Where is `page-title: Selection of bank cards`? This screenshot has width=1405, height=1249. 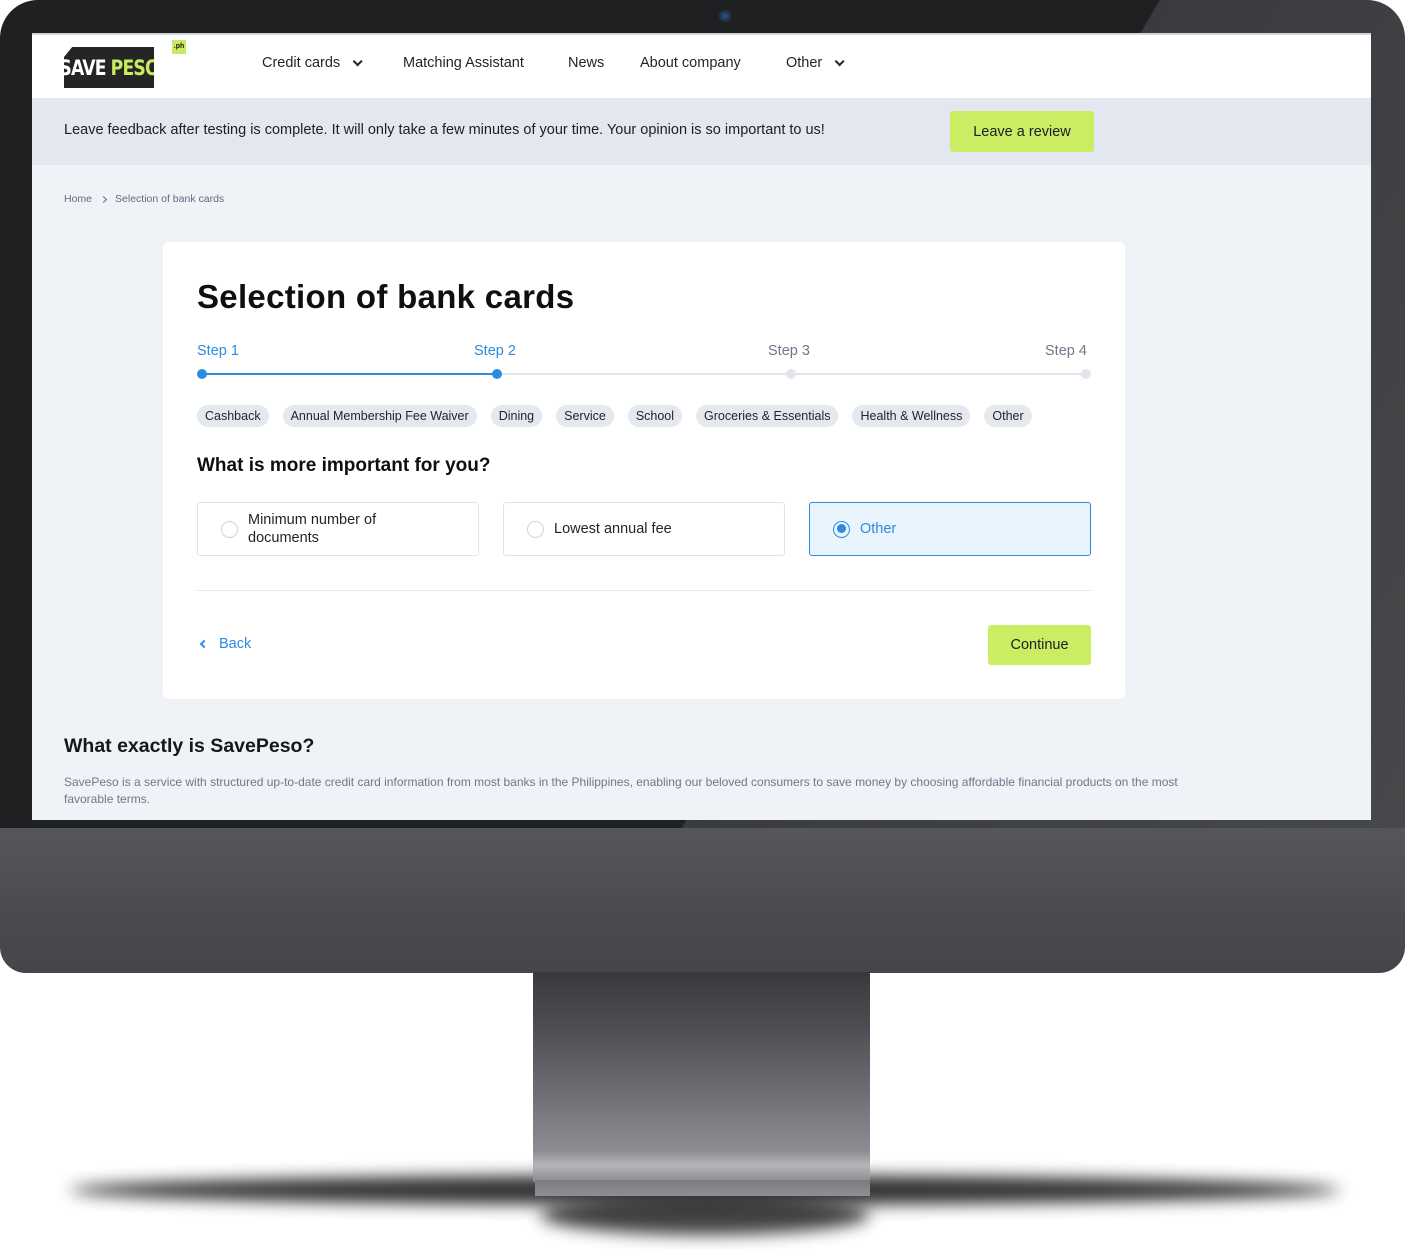 page-title: Selection of bank cards is located at coordinates (386, 296).